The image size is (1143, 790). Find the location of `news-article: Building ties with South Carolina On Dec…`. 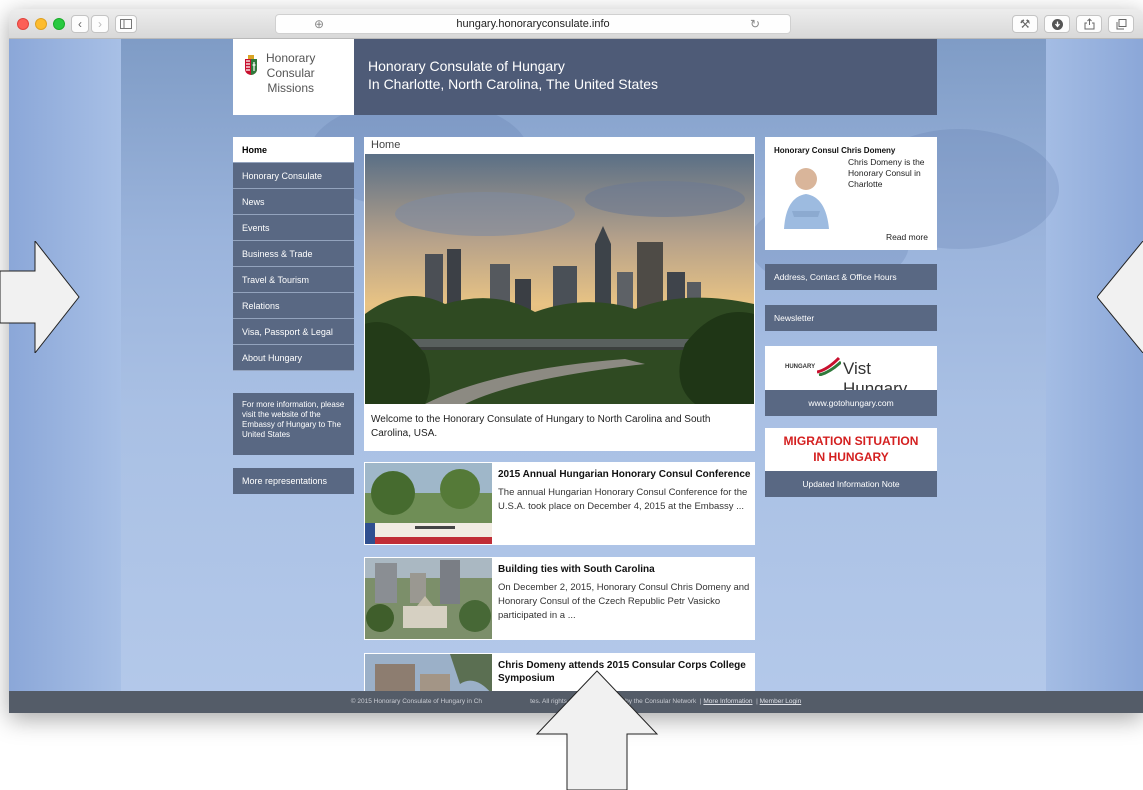

news-article: Building ties with South Carolina On Dec… is located at coordinates (559, 598).